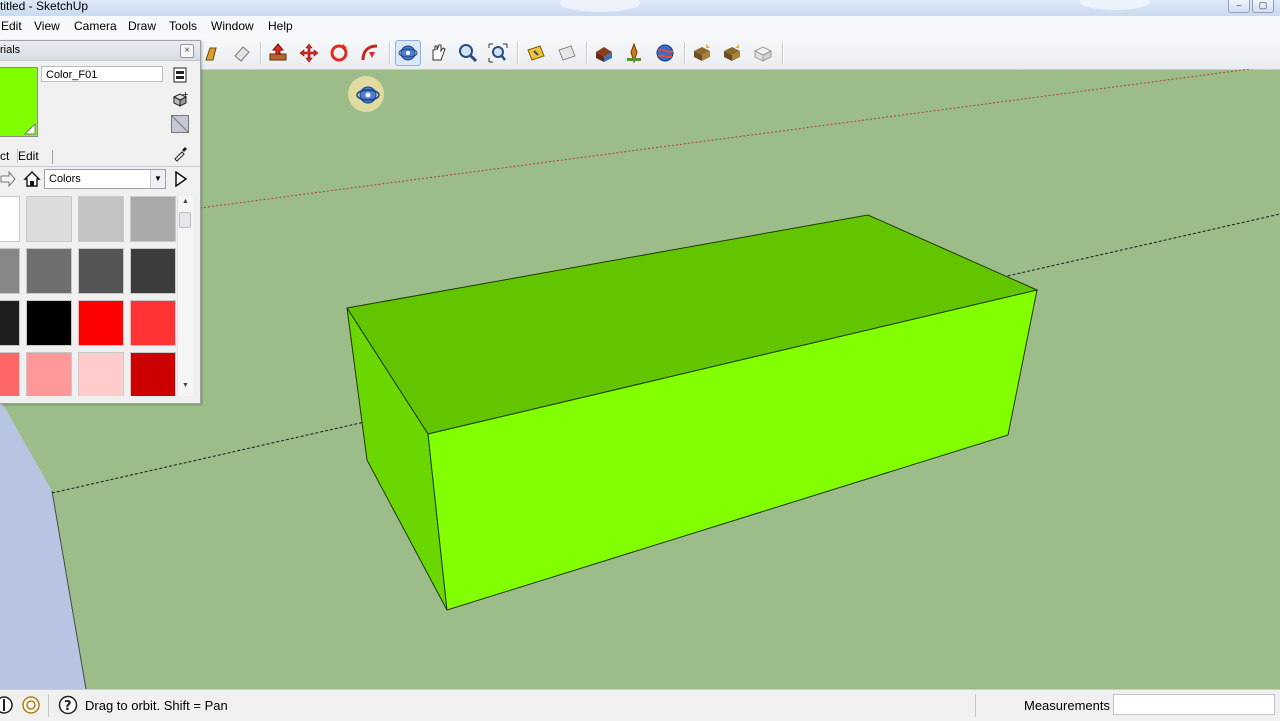 Image resolution: width=1280 pixels, height=721 pixels. Describe the element at coordinates (498, 53) in the screenshot. I see `zoom-extents-icon` at that location.